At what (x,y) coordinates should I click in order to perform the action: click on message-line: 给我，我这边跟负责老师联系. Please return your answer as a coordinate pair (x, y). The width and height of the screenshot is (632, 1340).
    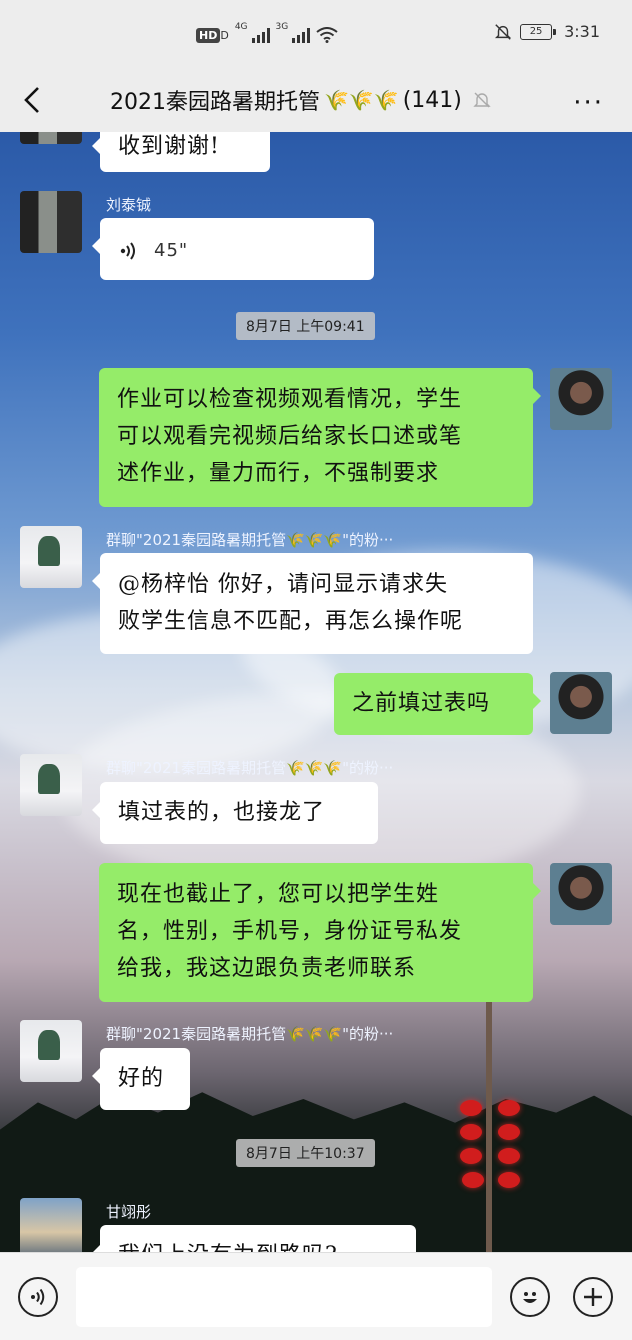
    Looking at the image, I should click on (267, 968).